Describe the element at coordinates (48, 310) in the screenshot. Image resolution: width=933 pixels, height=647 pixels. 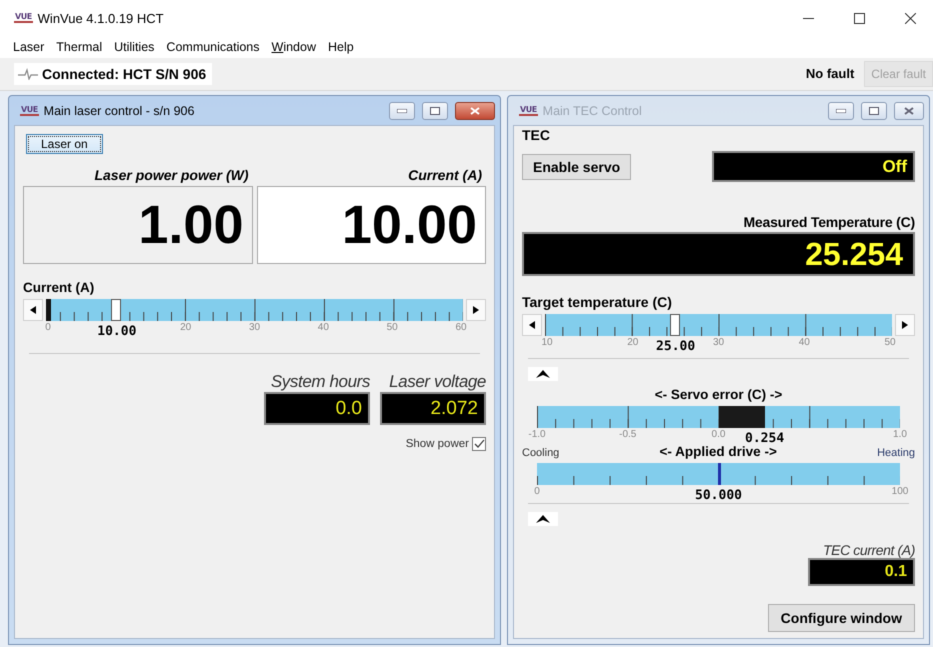
I see `current-marker` at that location.